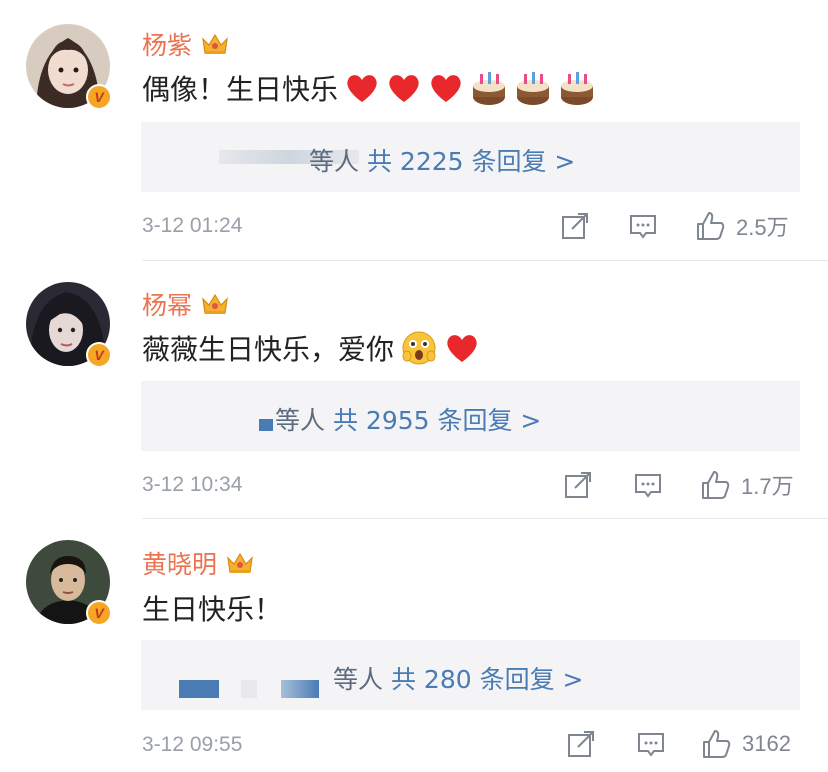 Image resolution: width=828 pixels, height=772 pixels. I want to click on comment-text: 偶像！生日快乐, so click(369, 88).